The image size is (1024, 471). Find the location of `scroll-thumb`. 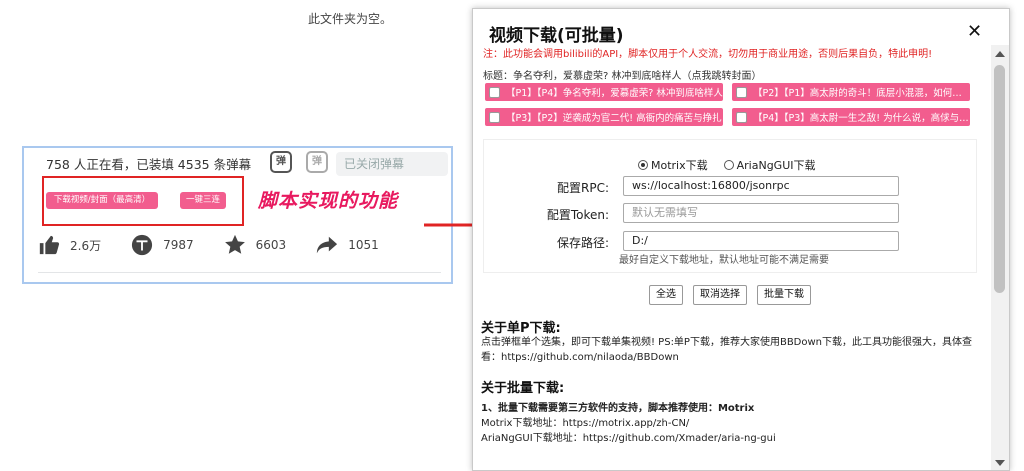

scroll-thumb is located at coordinates (999, 179).